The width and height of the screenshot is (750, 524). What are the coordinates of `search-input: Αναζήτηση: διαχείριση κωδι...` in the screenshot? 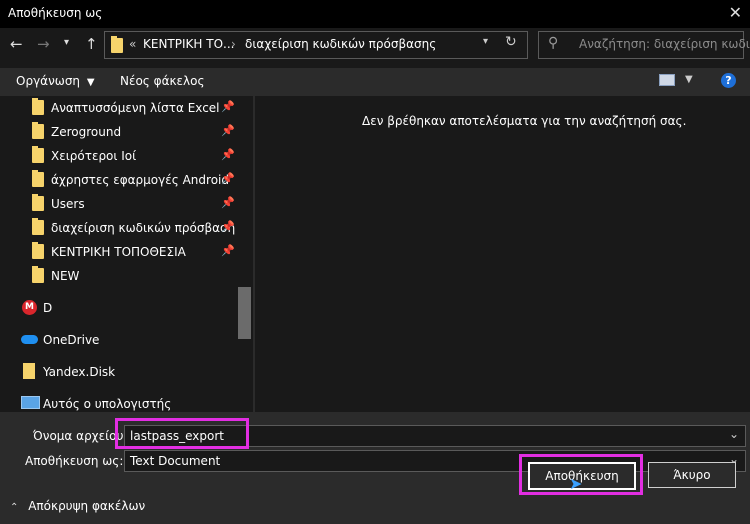 It's located at (664, 44).